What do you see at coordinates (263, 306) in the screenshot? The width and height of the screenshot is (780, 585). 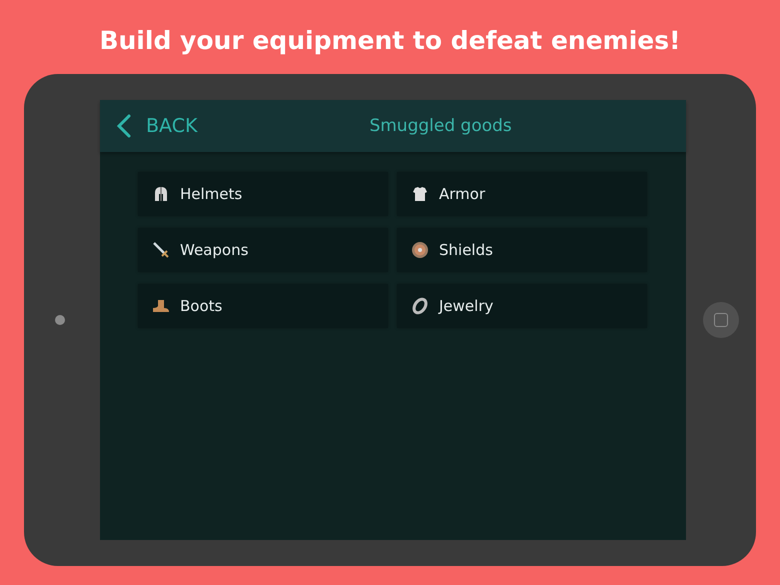 I see `category-button: Boots` at bounding box center [263, 306].